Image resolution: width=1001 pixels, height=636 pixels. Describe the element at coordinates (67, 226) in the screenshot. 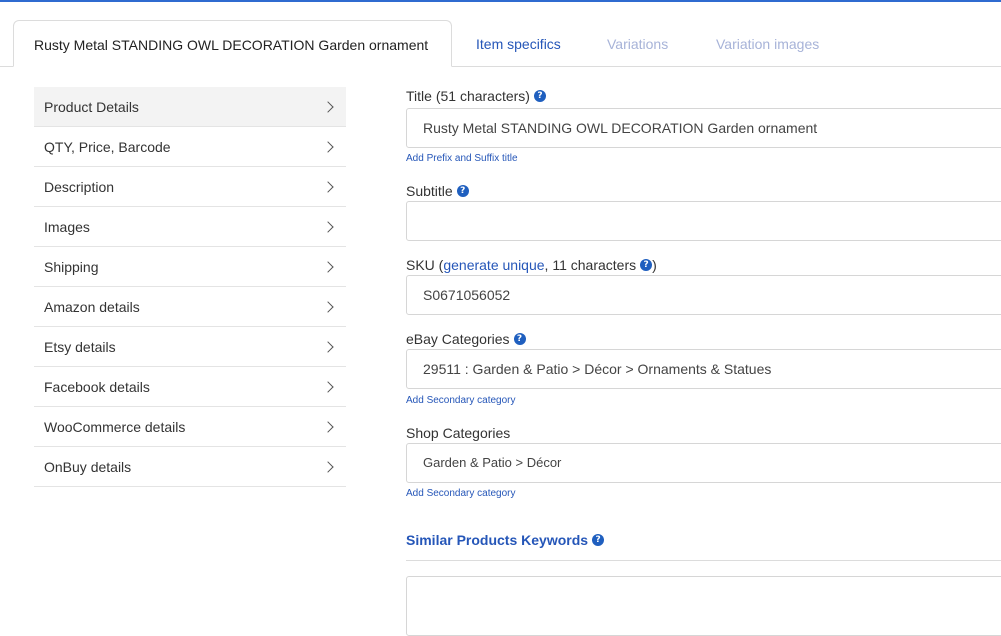

I see `sidebar-item-label: Images` at that location.